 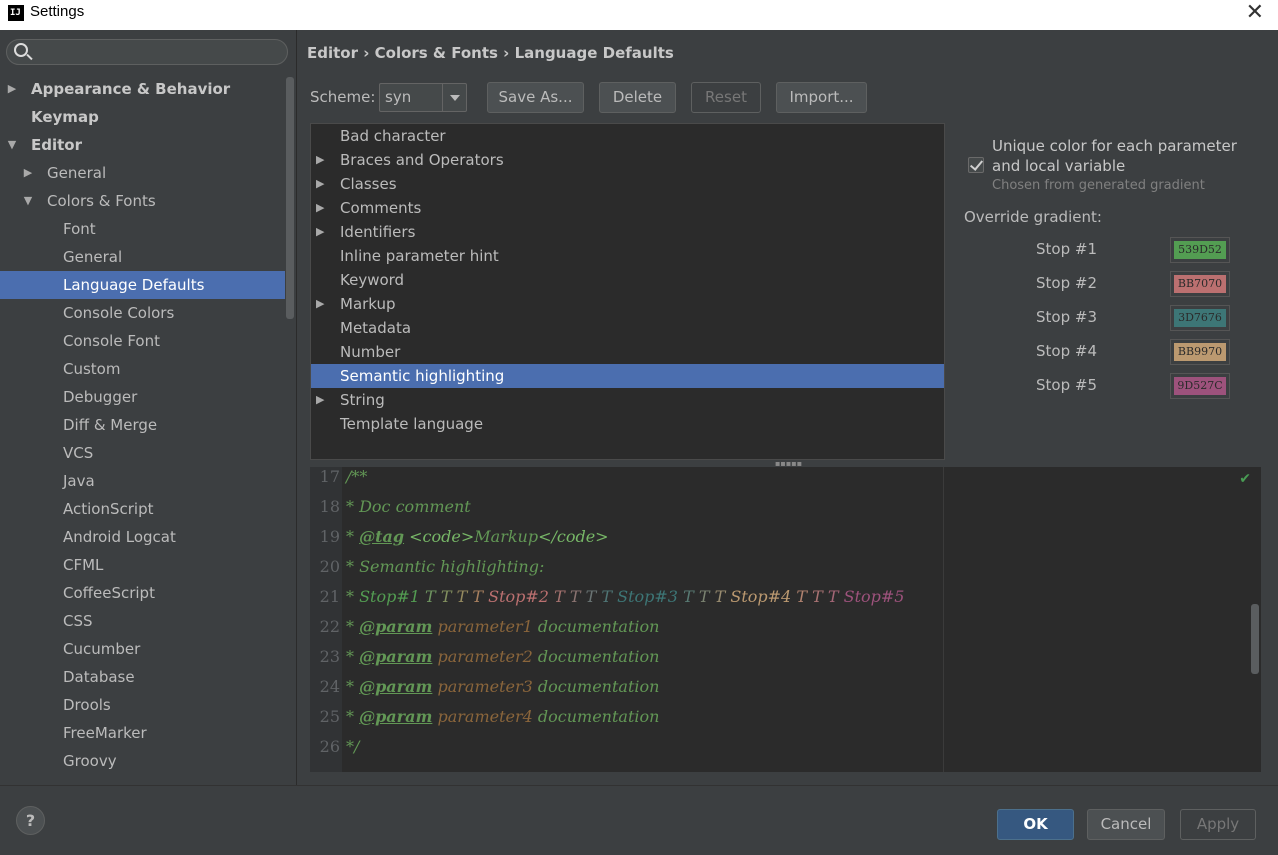 What do you see at coordinates (378, 232) in the screenshot?
I see `category-label: Identifiers` at bounding box center [378, 232].